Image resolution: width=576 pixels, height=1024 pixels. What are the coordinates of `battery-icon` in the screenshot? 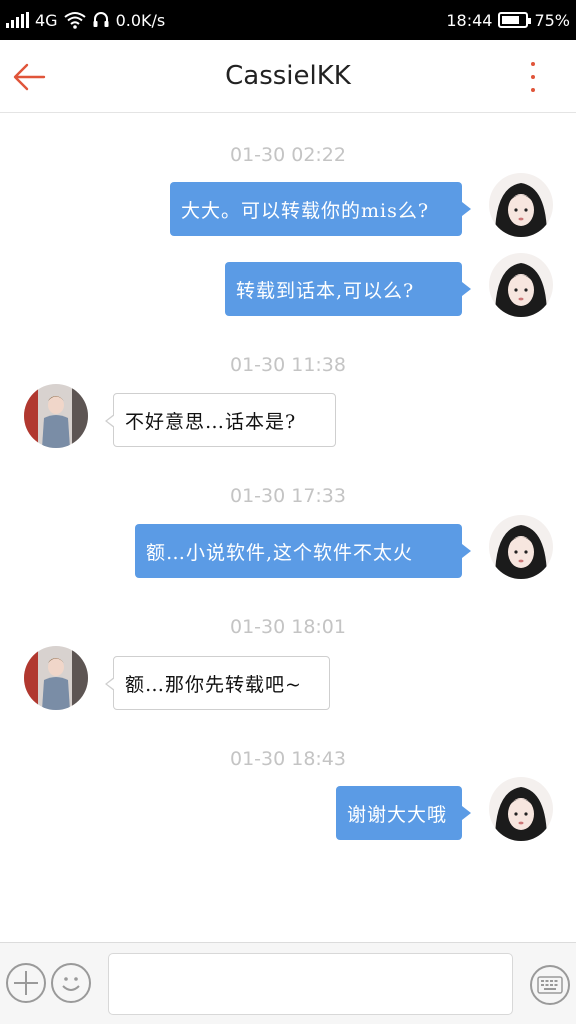 It's located at (515, 20).